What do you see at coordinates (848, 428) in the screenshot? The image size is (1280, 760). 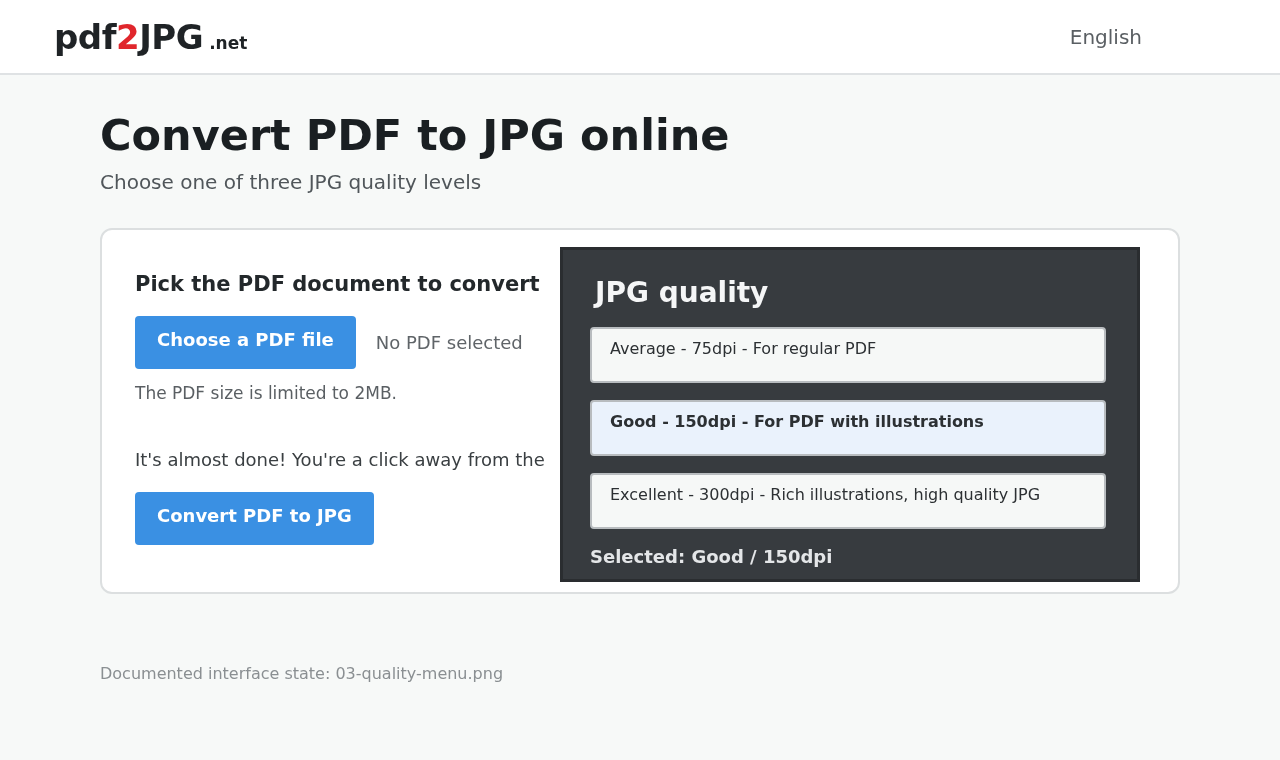 I see `quality-option: Good - 150dpi - For PDF with illustrations` at bounding box center [848, 428].